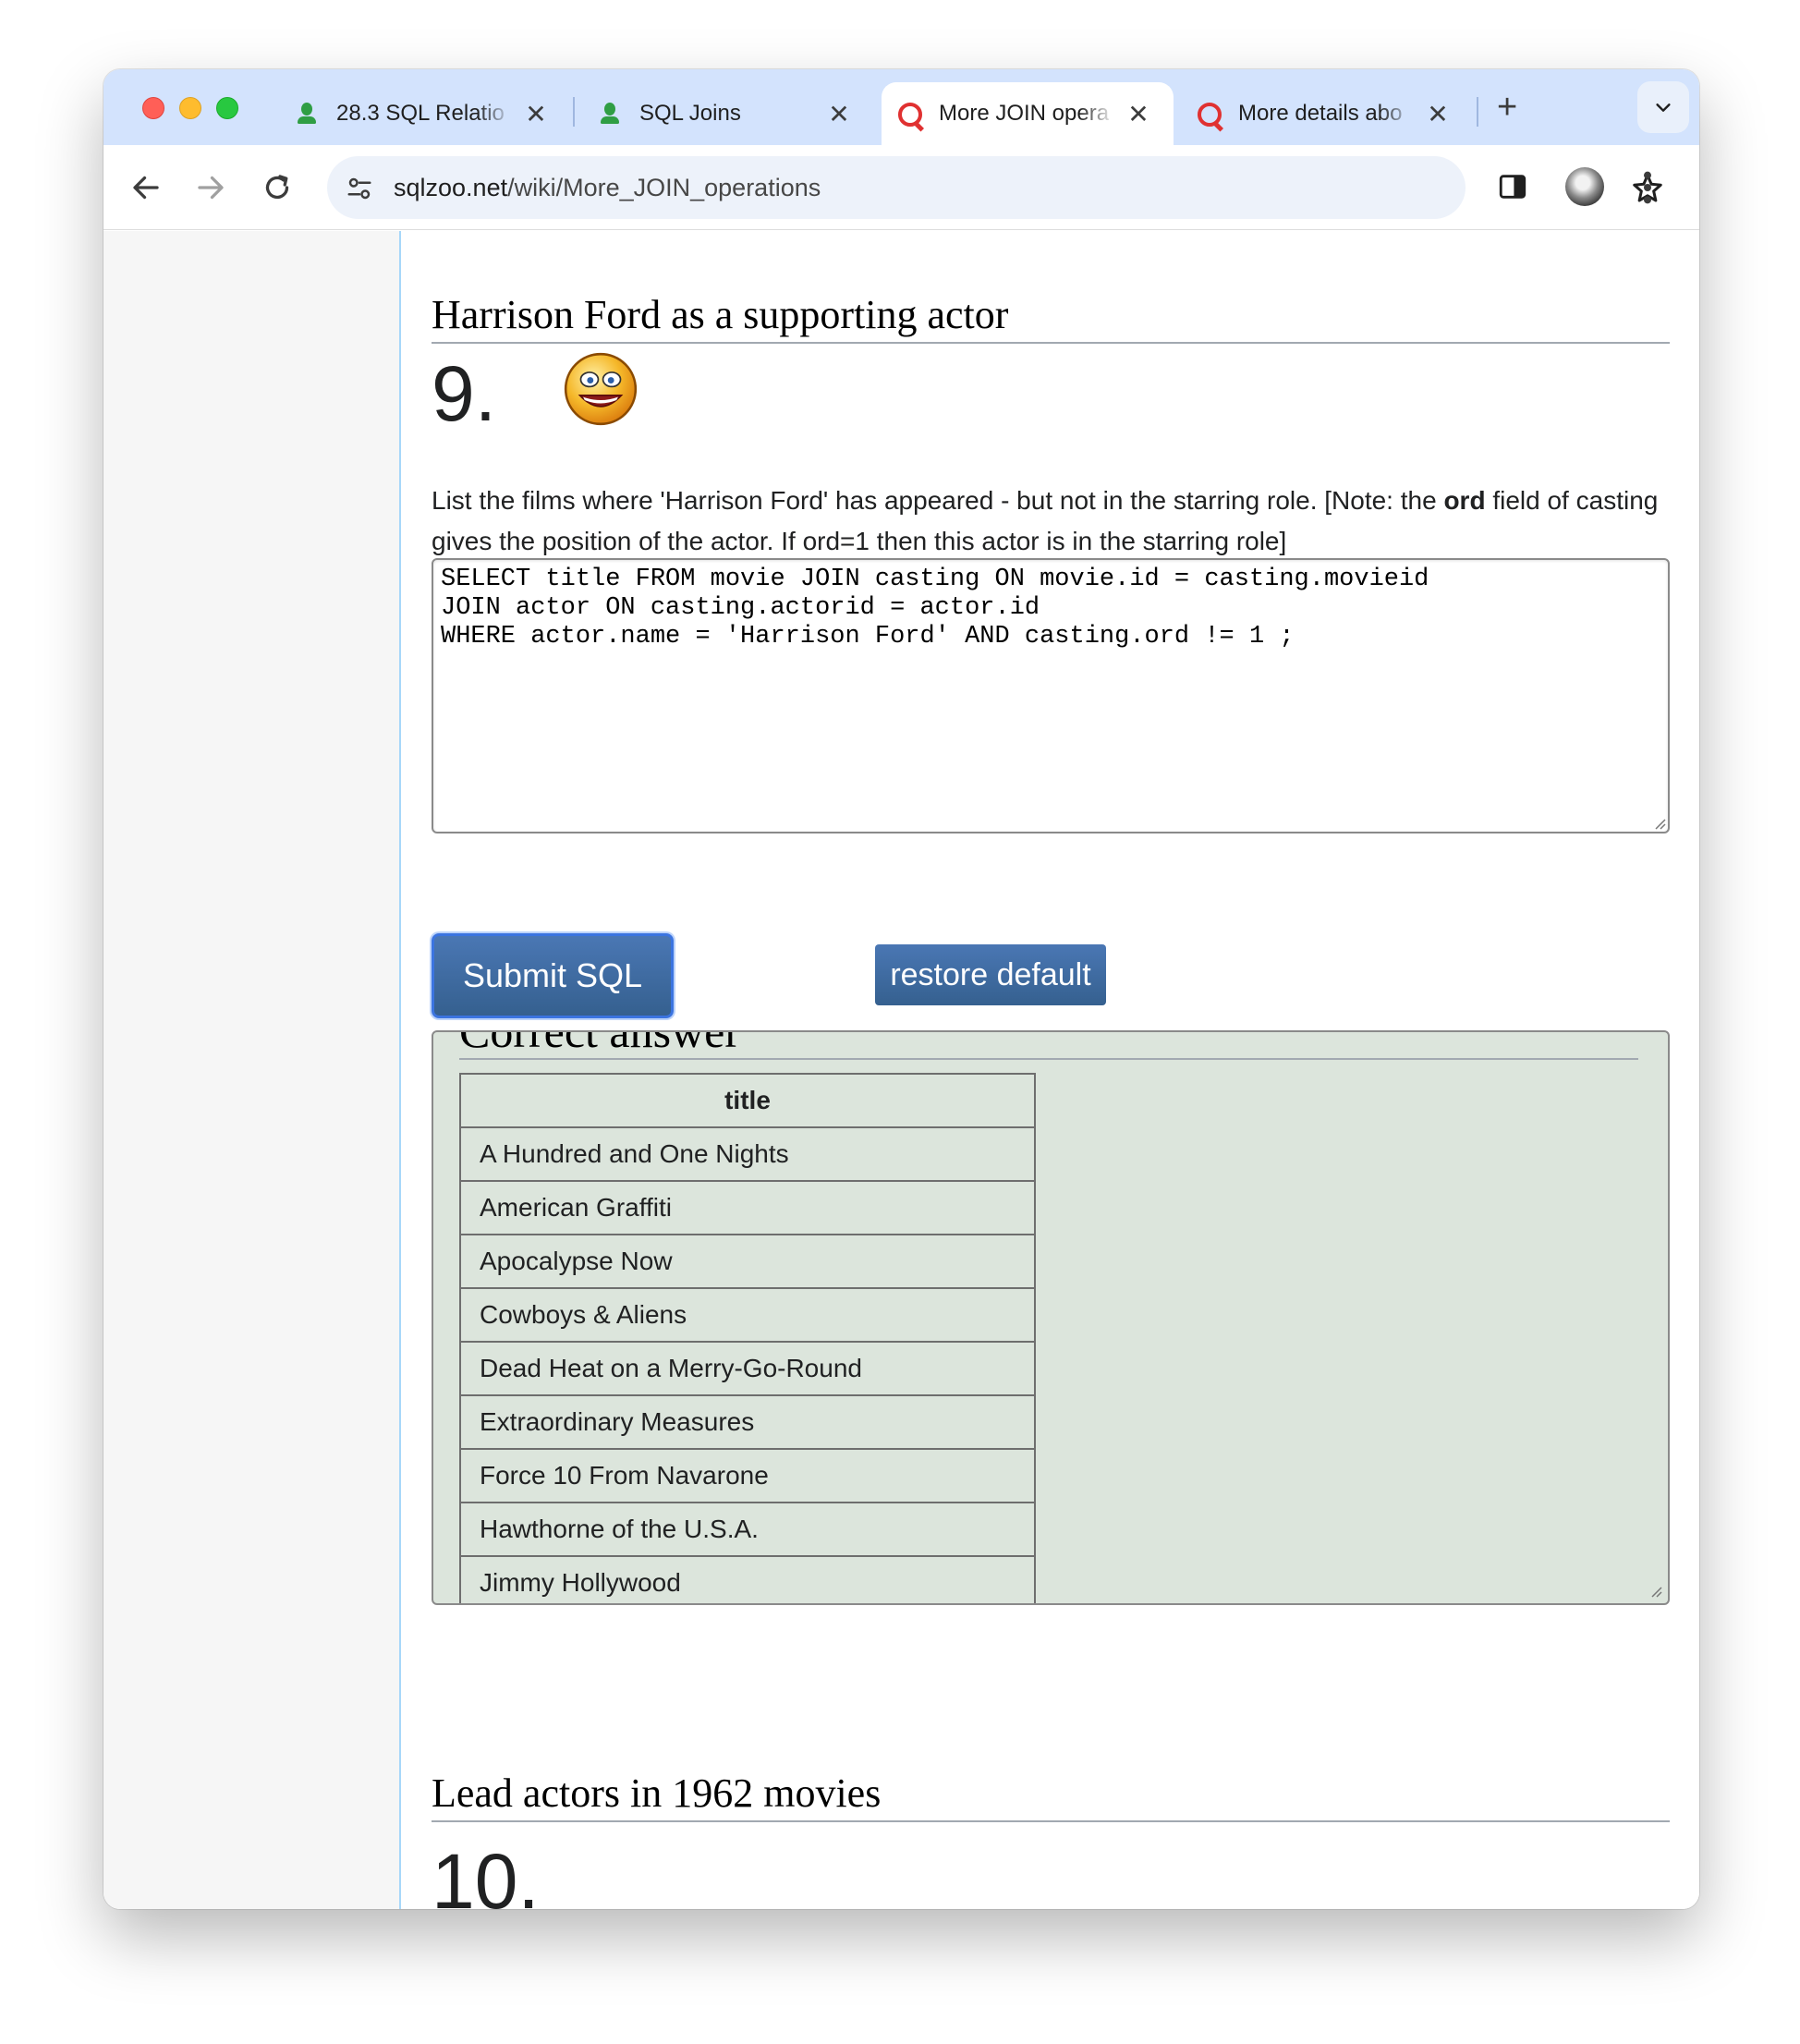 The width and height of the screenshot is (1800, 2044). I want to click on column-header-title: title, so click(747, 1100).